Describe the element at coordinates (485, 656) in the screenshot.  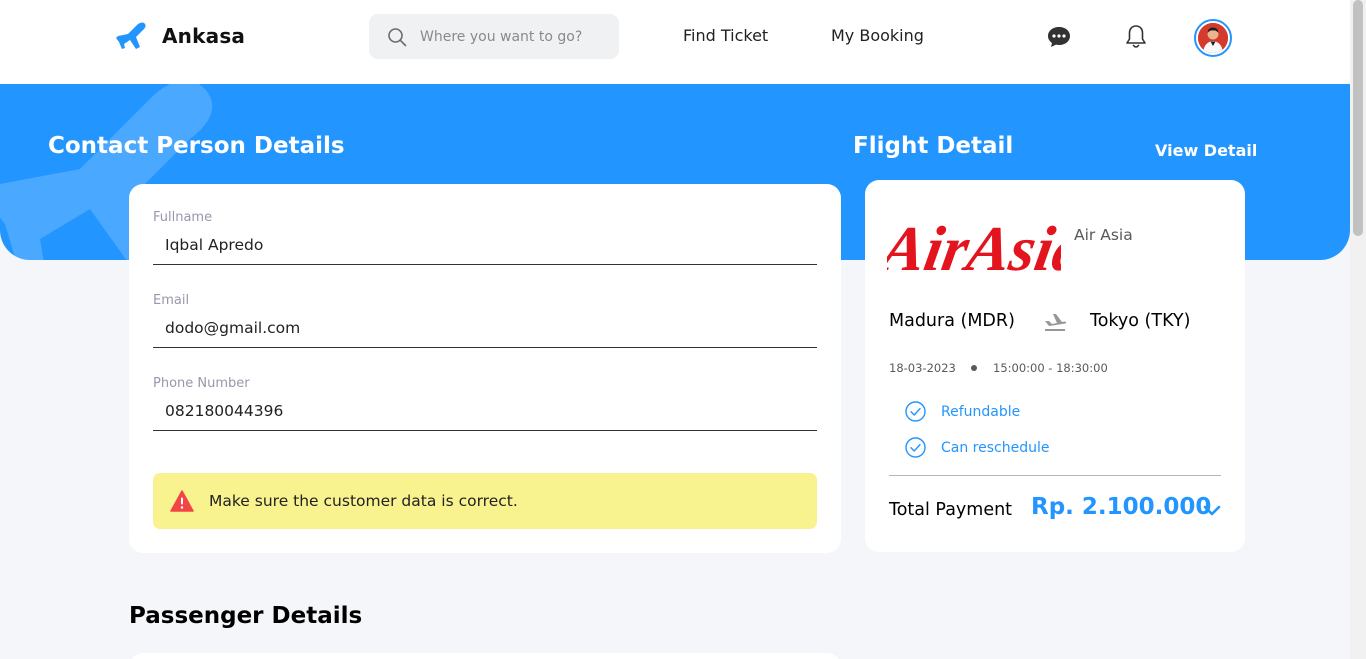
I see `passenger-form-card` at that location.